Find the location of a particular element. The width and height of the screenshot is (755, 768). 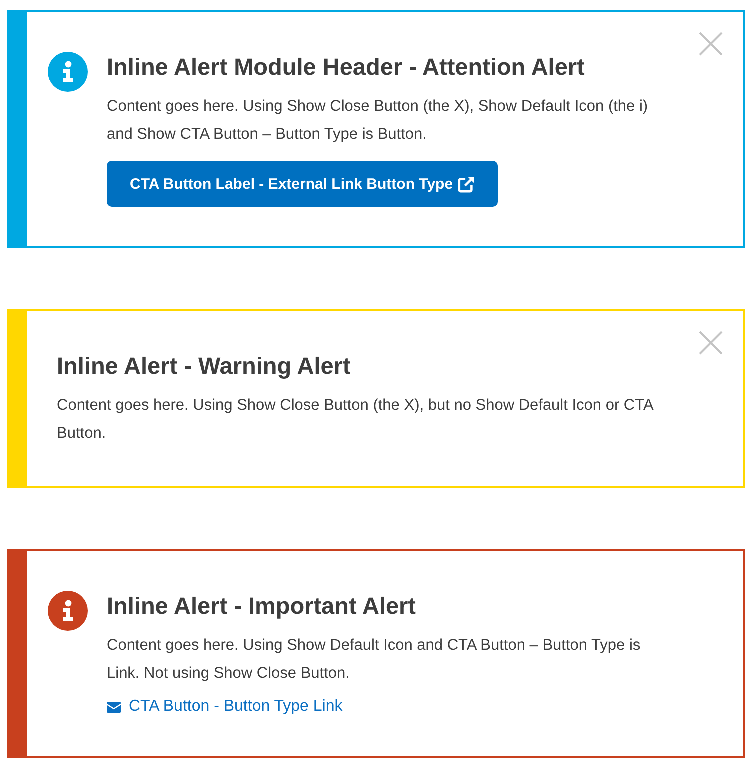

envelope-icon is located at coordinates (114, 707).